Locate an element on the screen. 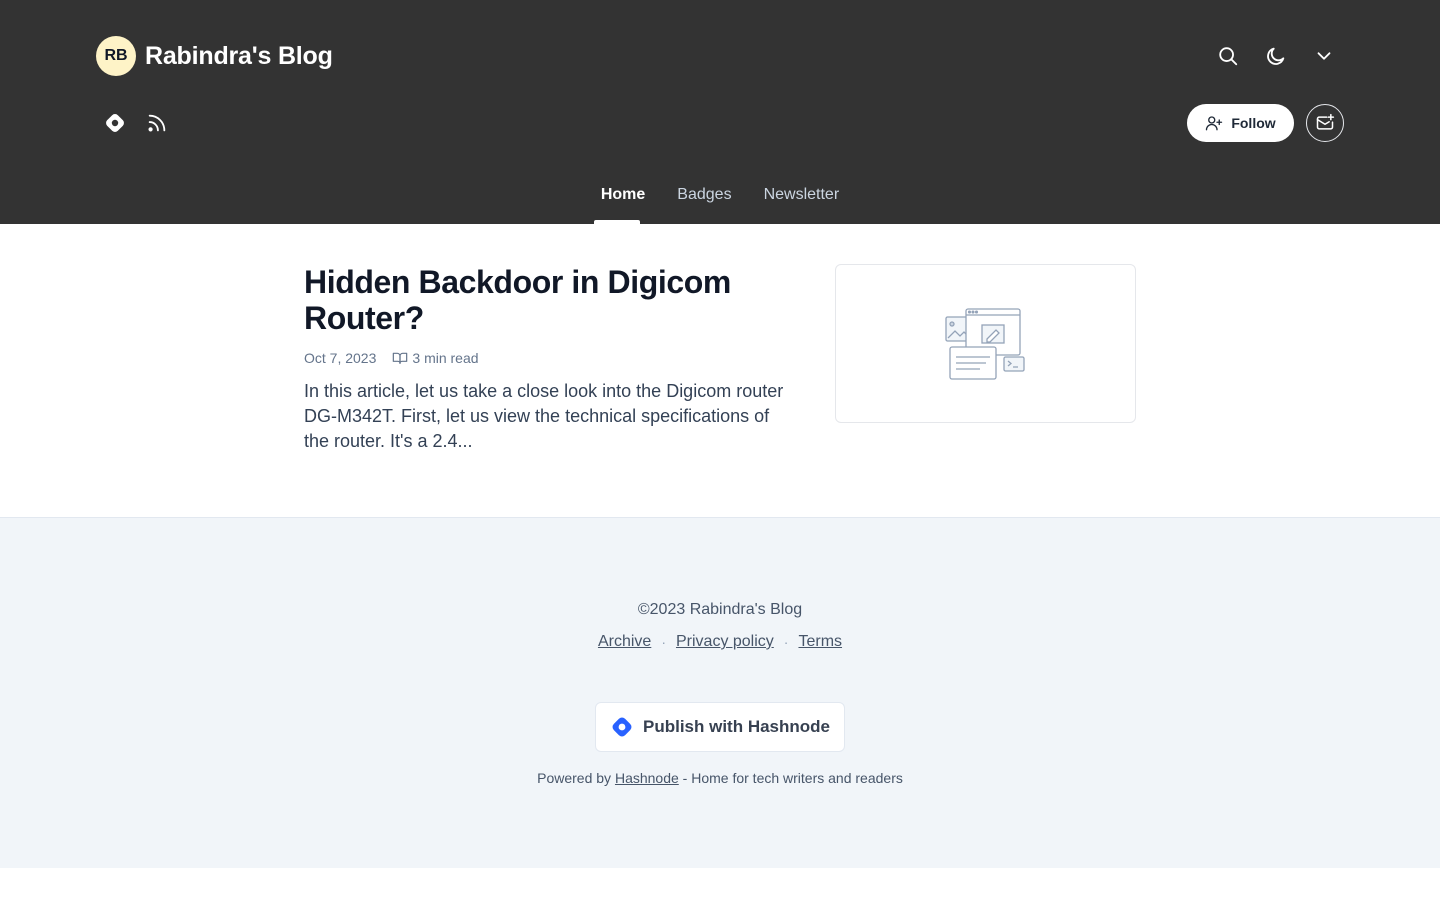 This screenshot has height=900, width=1440. search-icon is located at coordinates (1228, 56).